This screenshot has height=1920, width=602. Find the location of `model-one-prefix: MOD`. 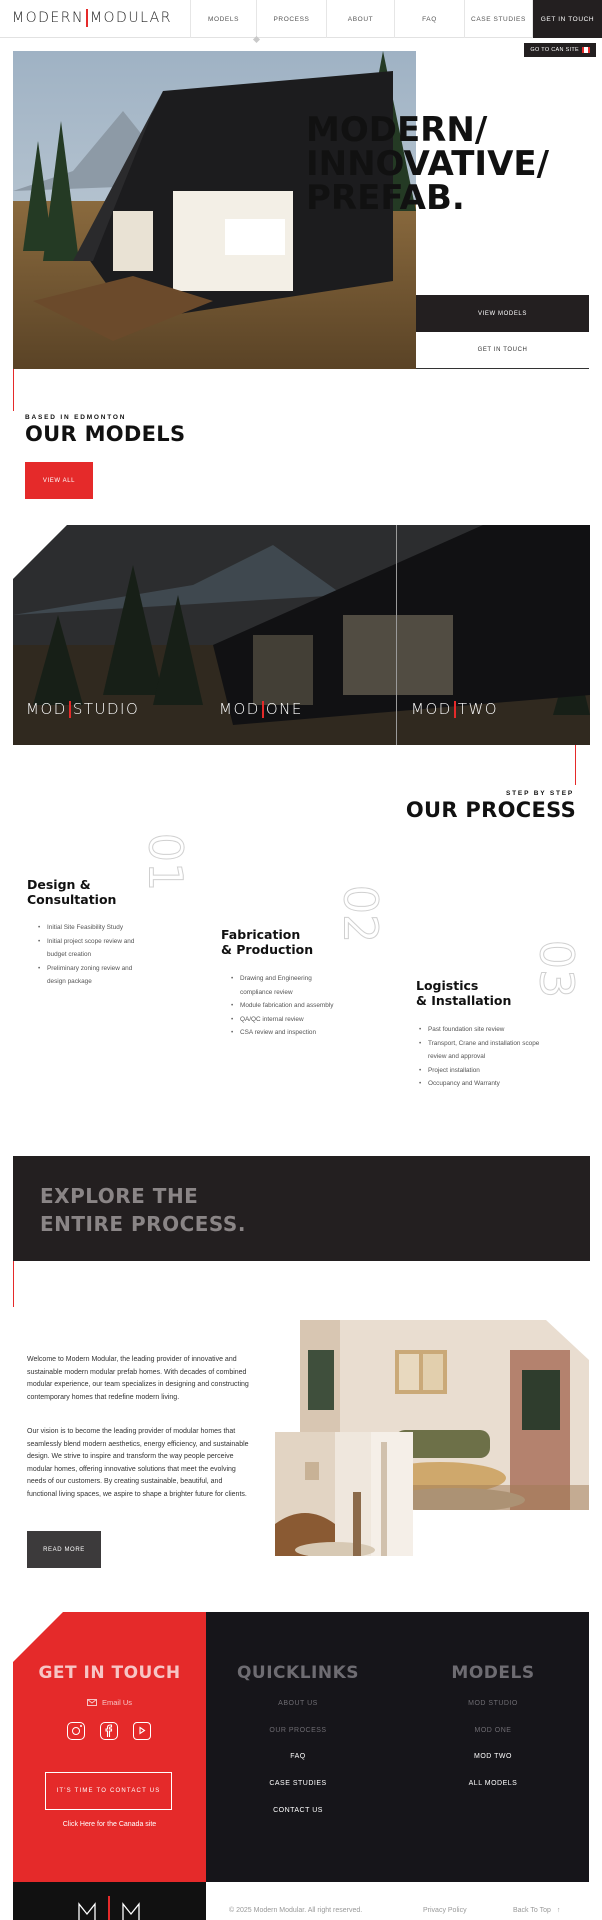

model-one-prefix: MOD is located at coordinates (239, 709).